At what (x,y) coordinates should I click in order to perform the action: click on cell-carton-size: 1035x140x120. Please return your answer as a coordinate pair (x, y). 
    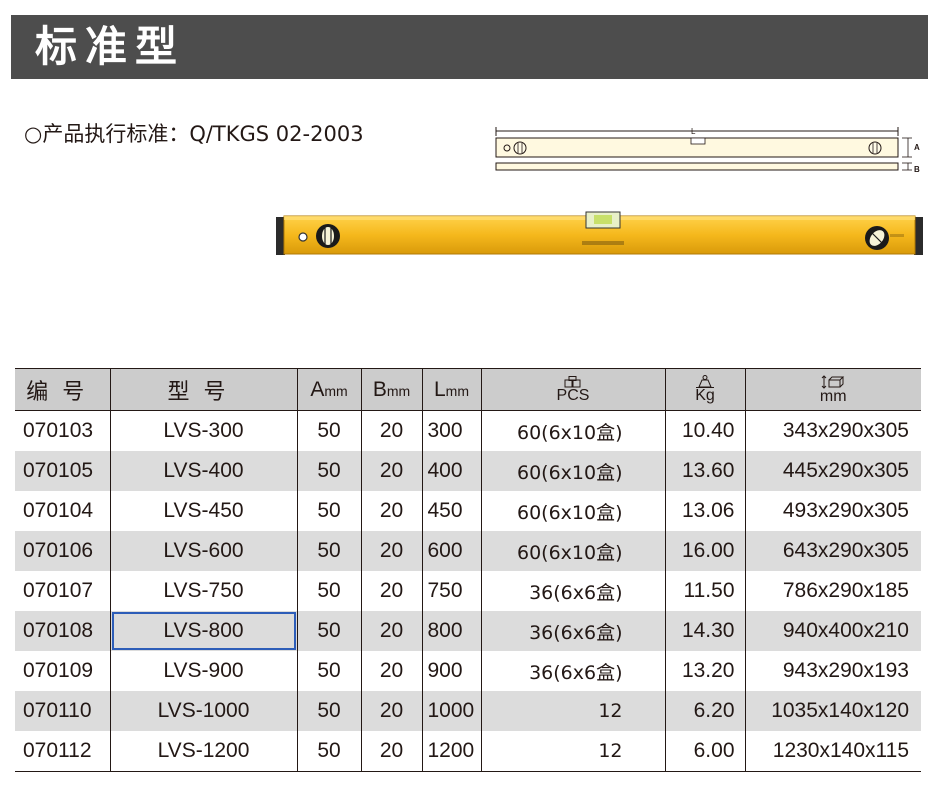
    Looking at the image, I should click on (832, 711).